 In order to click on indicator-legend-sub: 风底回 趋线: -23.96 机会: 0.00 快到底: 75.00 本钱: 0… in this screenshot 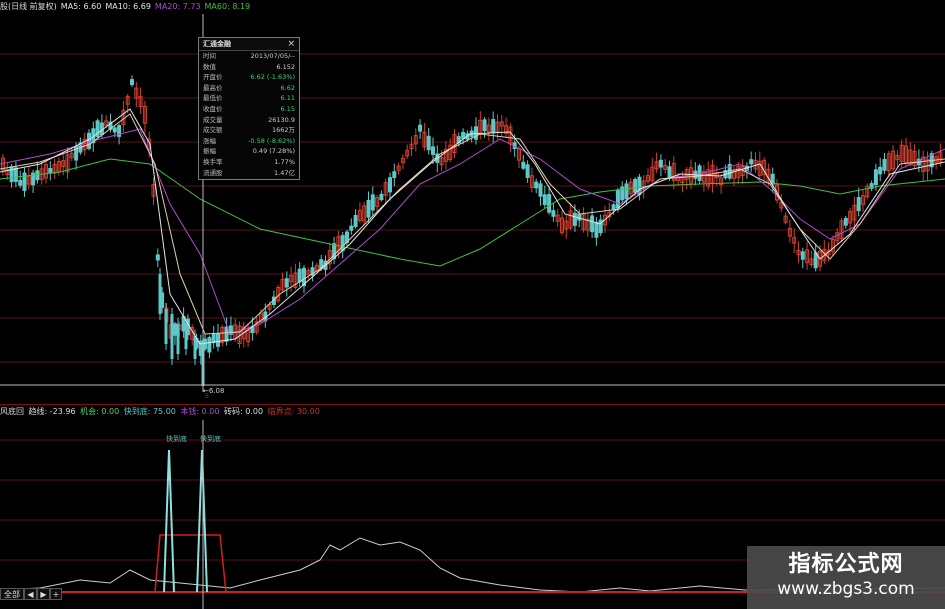, I will do `click(161, 412)`.